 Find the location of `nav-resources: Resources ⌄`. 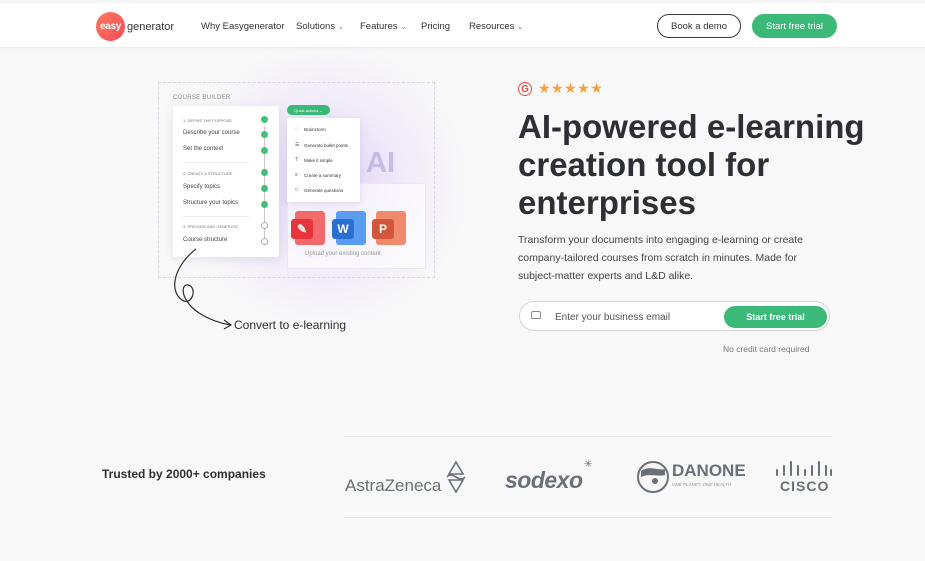

nav-resources: Resources ⌄ is located at coordinates (496, 26).